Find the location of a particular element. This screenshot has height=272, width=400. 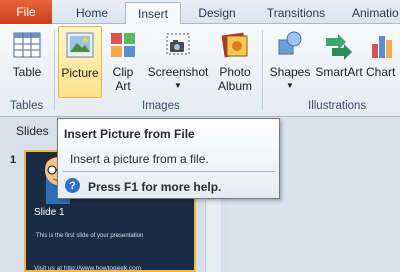

picture-label: Picture is located at coordinates (80, 73).